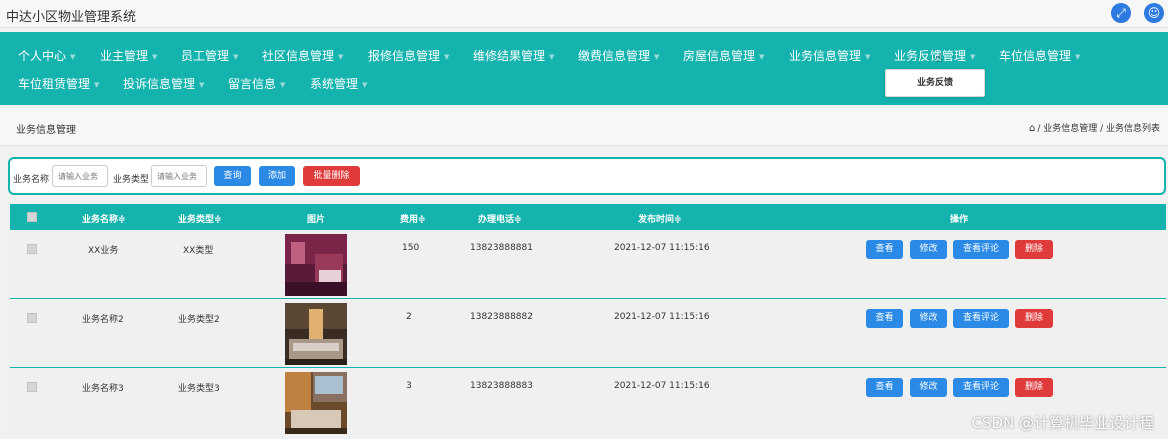  What do you see at coordinates (1098, 129) in the screenshot?
I see `breadcrumb-trail: / 业务信息管理 / 业务信息列表` at bounding box center [1098, 129].